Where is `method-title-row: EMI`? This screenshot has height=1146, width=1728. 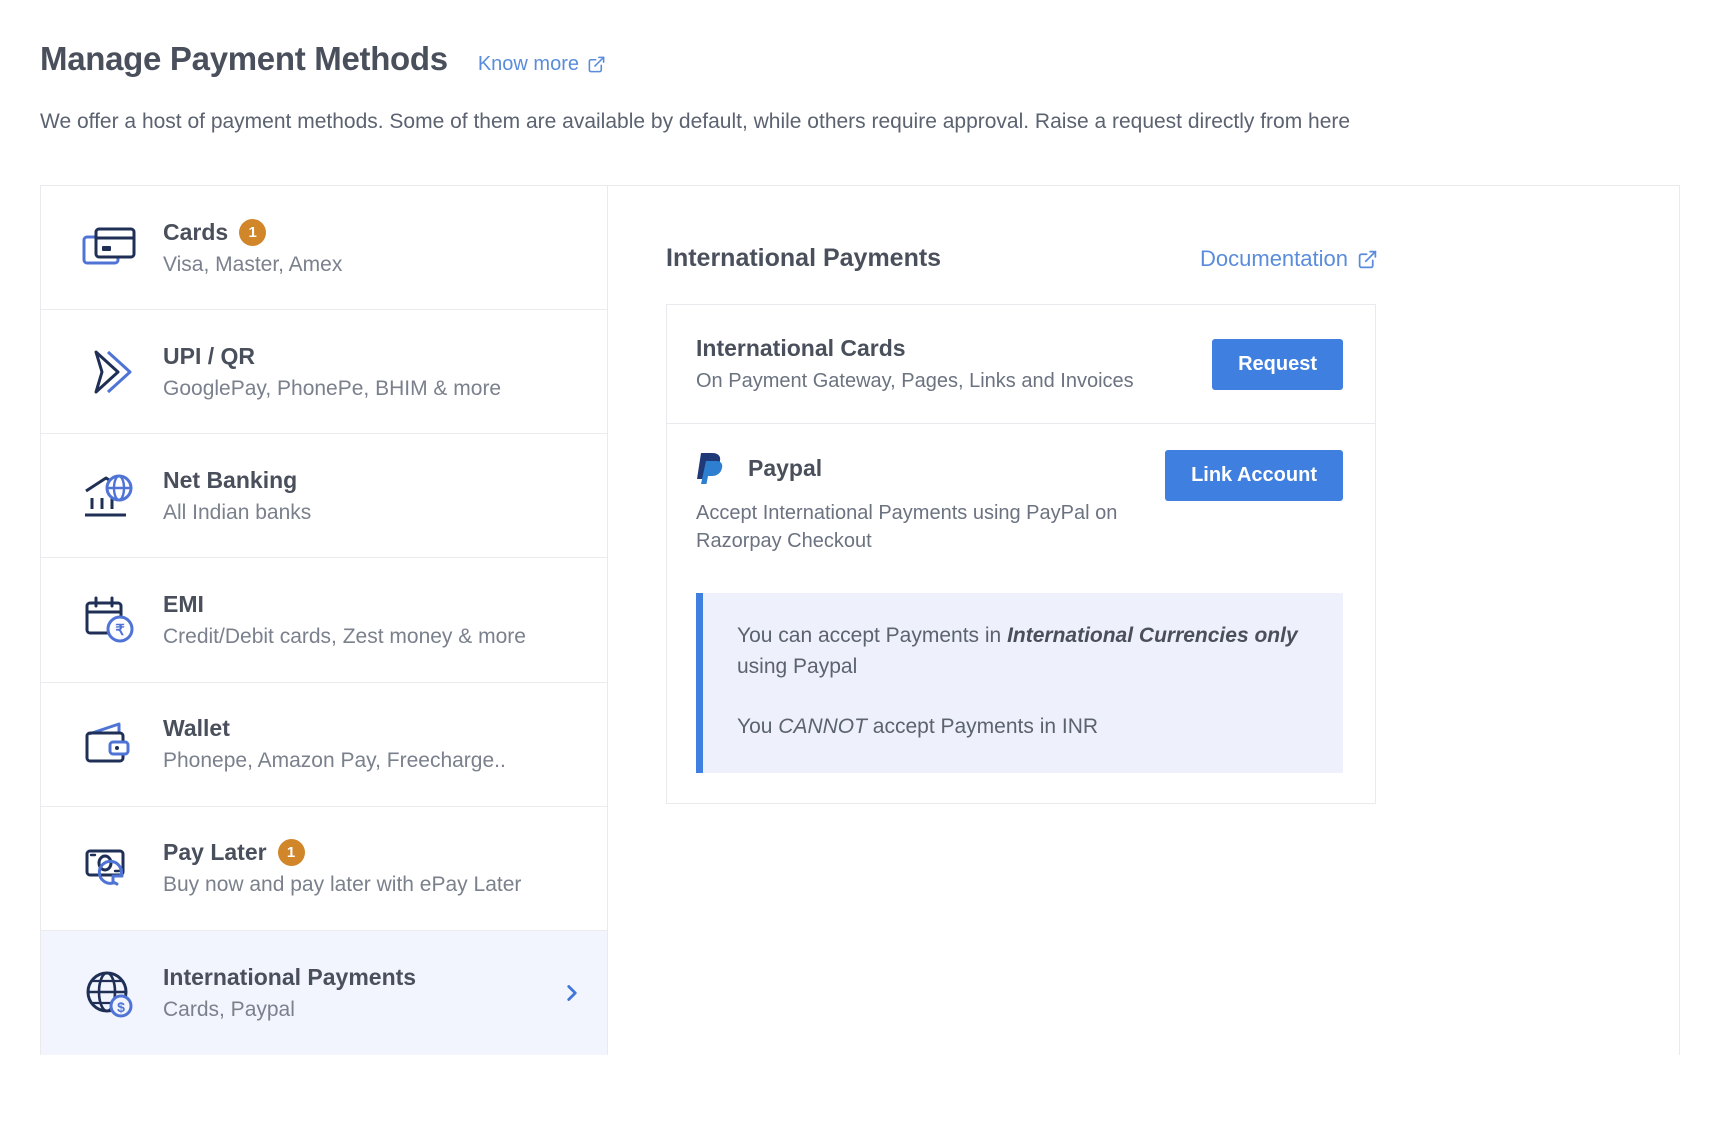 method-title-row: EMI is located at coordinates (374, 604).